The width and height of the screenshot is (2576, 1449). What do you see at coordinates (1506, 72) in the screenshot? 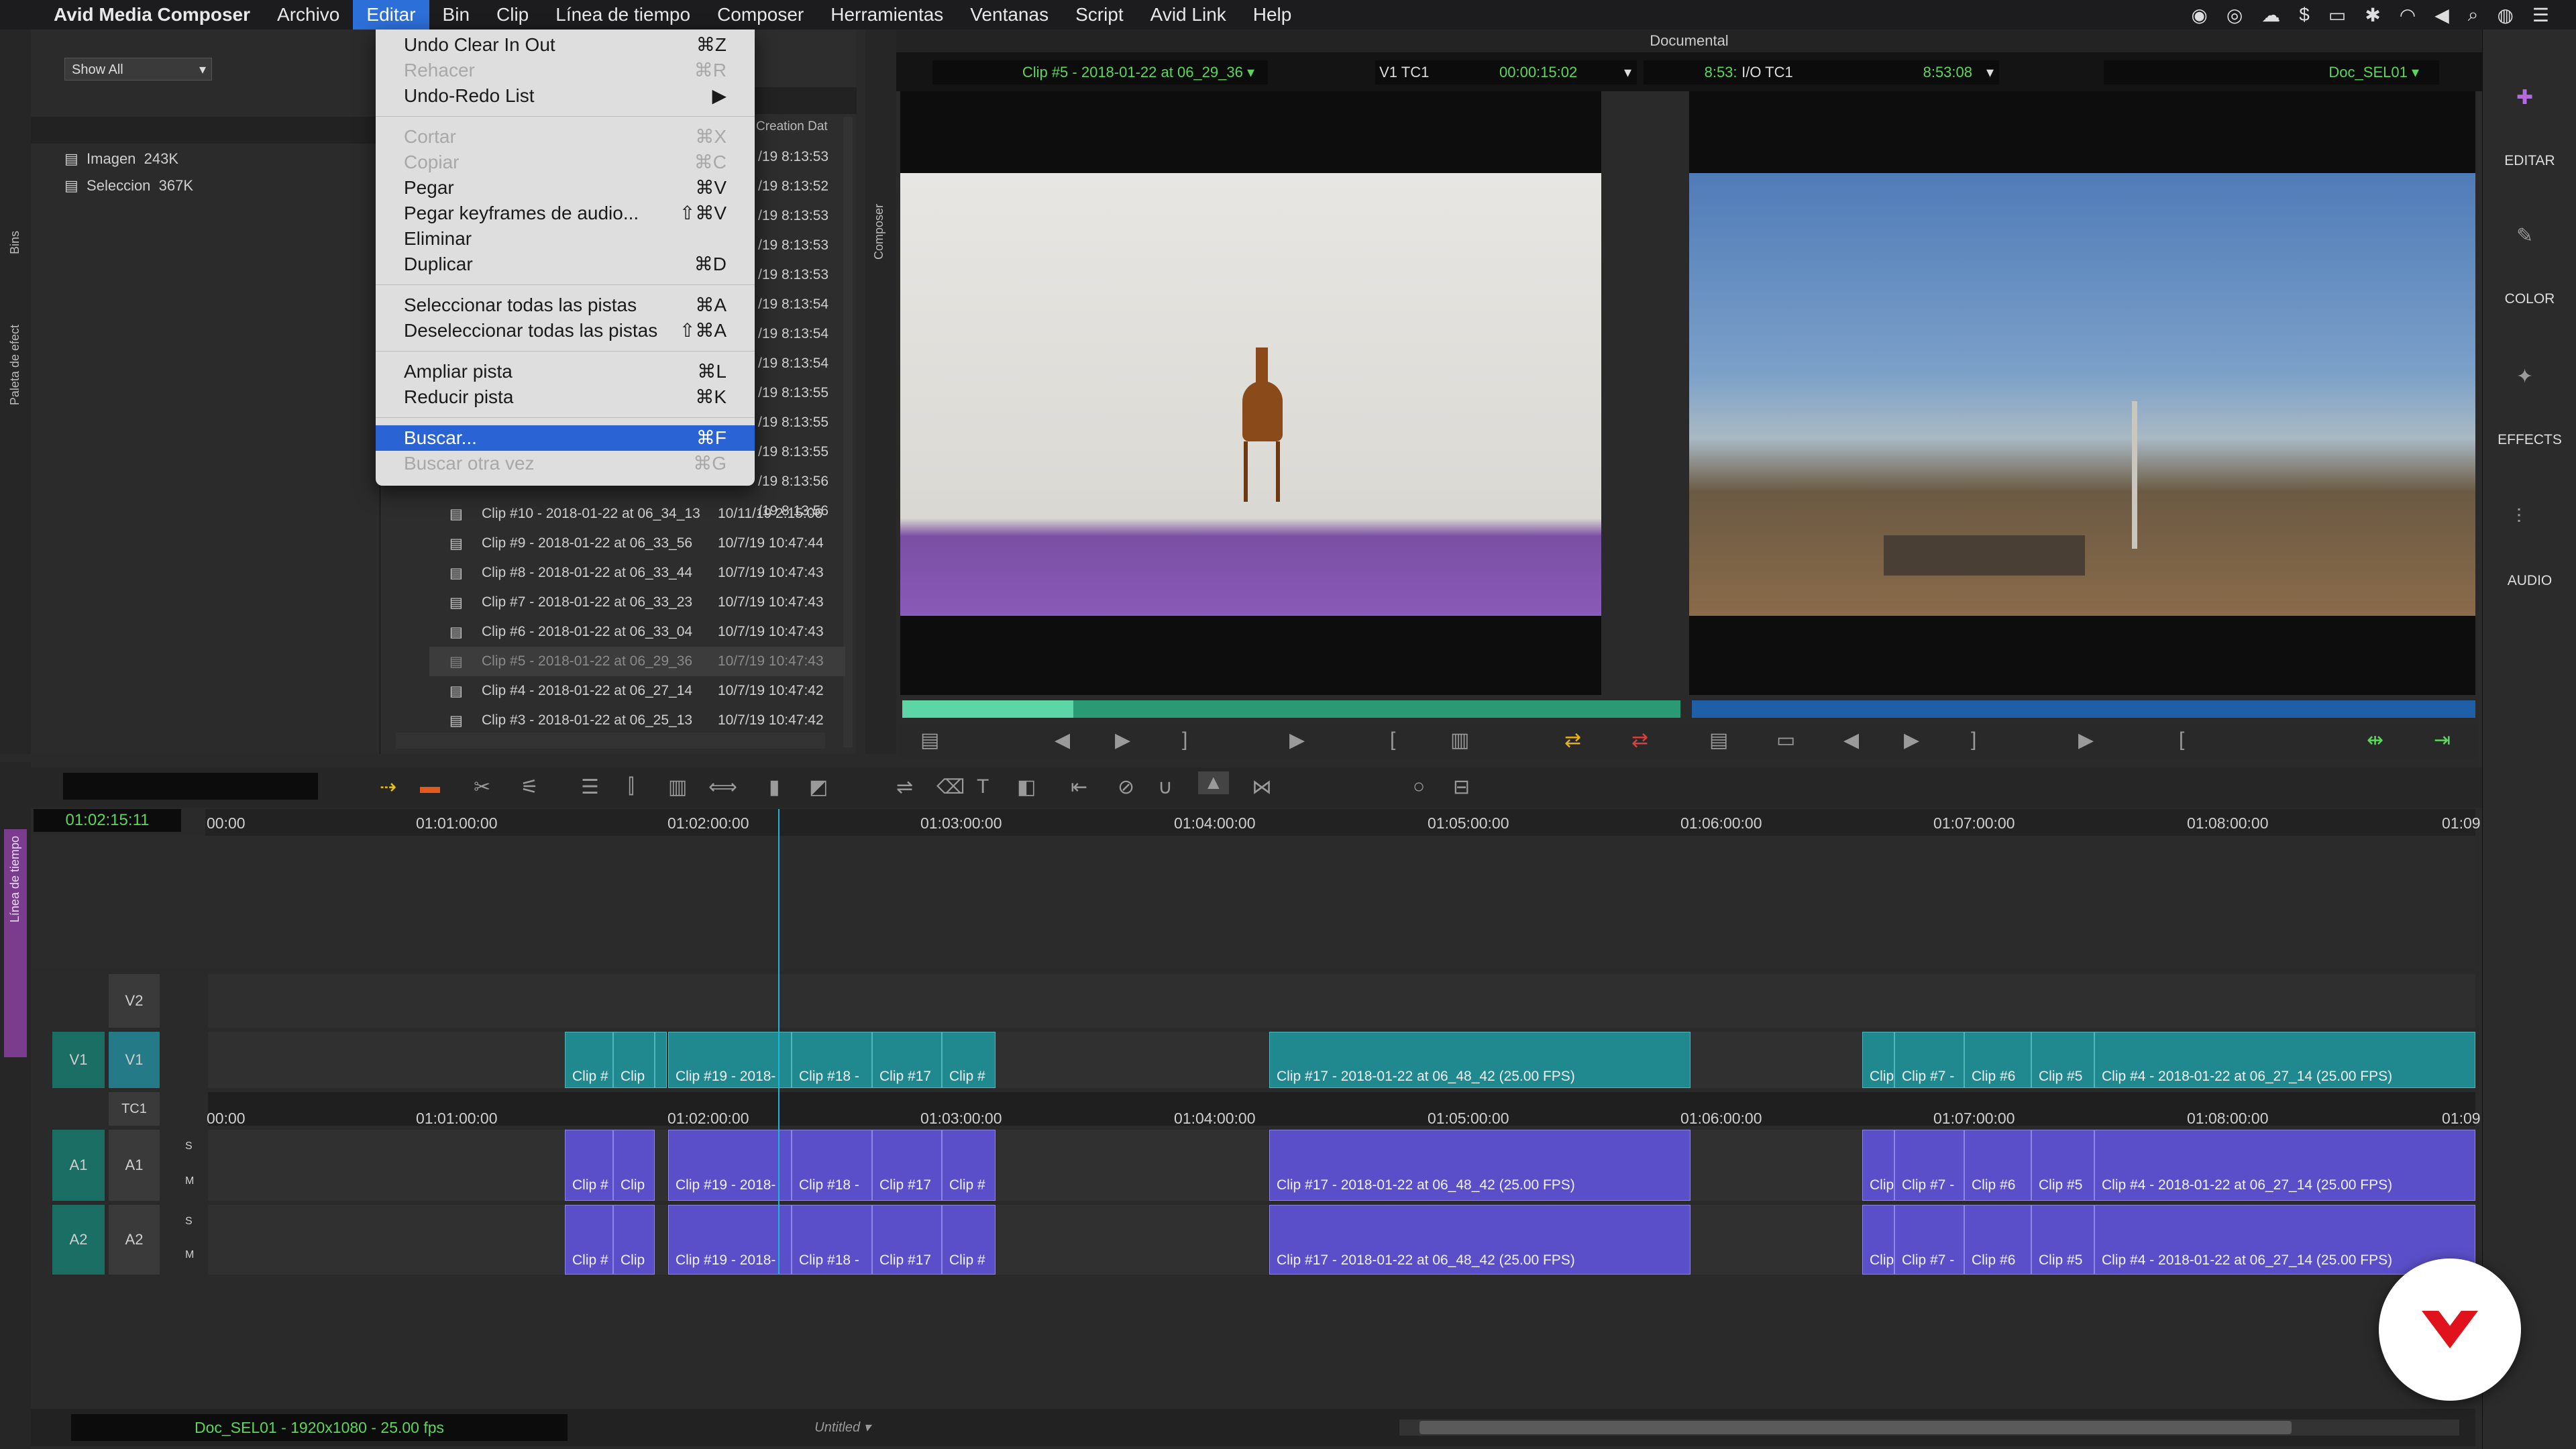
I see `tc-readout-1: V1 TC1 00:00:15:02 ▾` at bounding box center [1506, 72].